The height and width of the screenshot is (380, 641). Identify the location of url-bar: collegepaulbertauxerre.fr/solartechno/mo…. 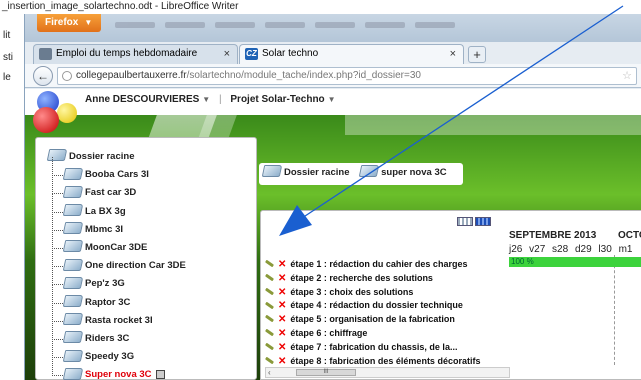
(347, 76).